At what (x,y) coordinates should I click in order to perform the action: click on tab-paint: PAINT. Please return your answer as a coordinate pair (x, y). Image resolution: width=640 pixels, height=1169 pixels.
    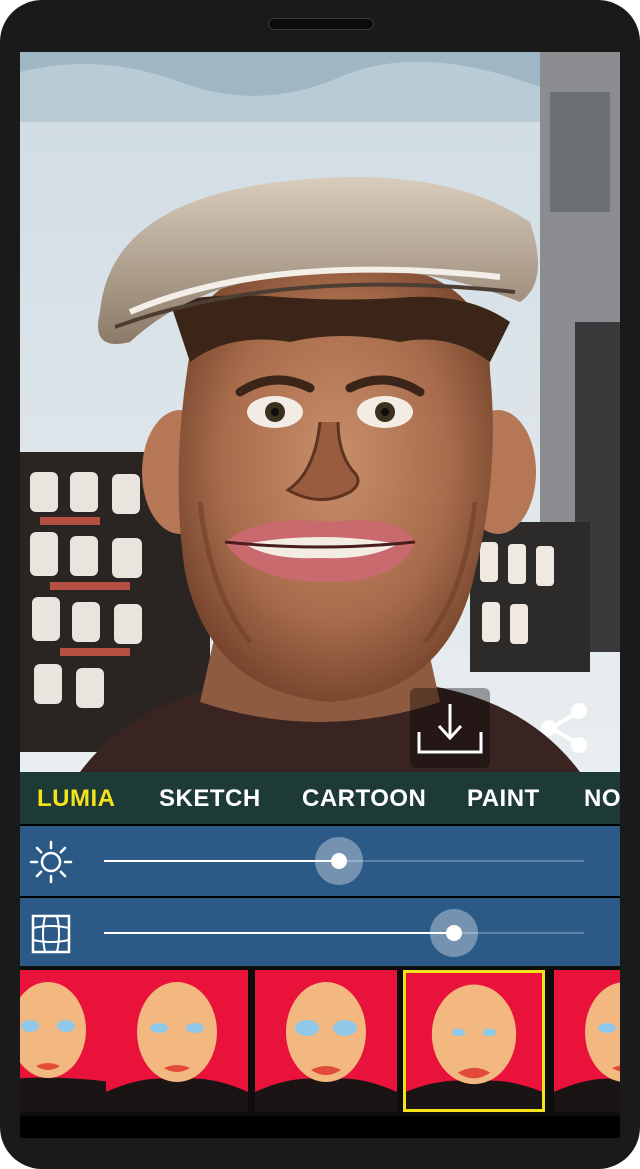
    Looking at the image, I should click on (503, 798).